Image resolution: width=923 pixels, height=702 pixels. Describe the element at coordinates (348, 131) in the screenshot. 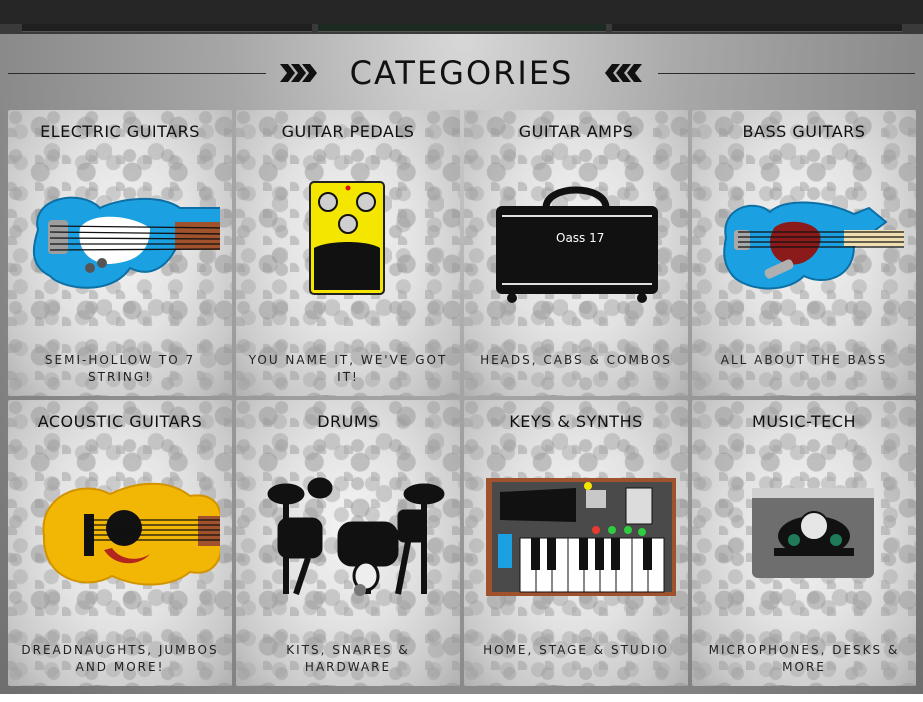

I see `category-title: GUITAR PEDALS` at that location.